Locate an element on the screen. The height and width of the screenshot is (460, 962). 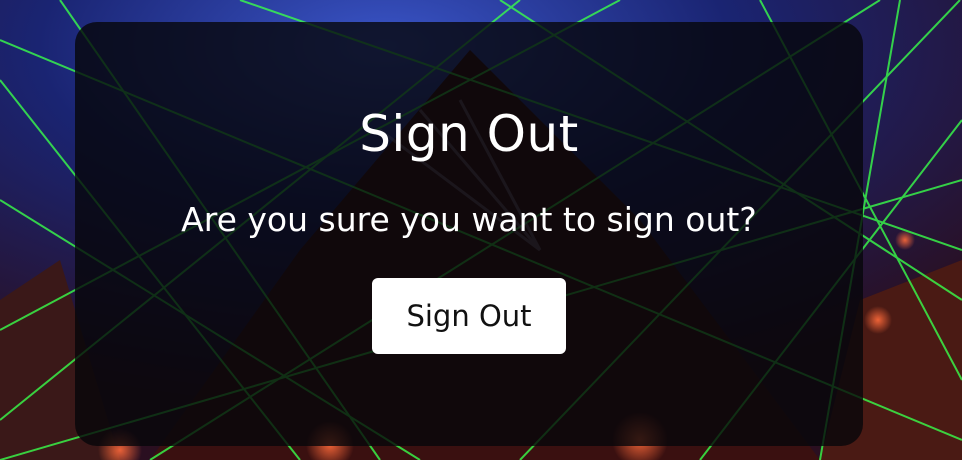
confirmation-message: Are you sure you want to sign out? is located at coordinates (469, 219).